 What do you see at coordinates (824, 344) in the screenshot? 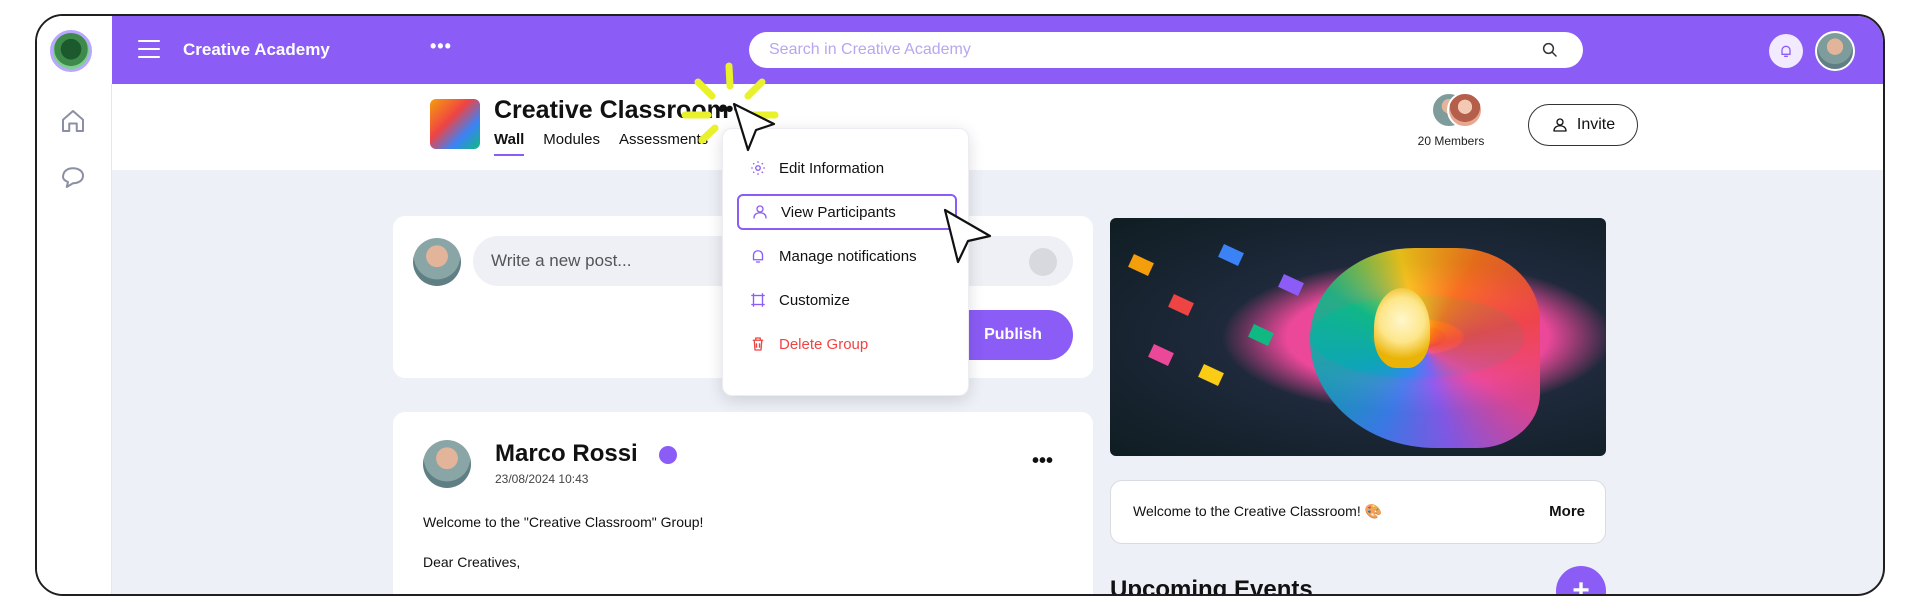
I see `menu-item-label: Delete Group` at bounding box center [824, 344].